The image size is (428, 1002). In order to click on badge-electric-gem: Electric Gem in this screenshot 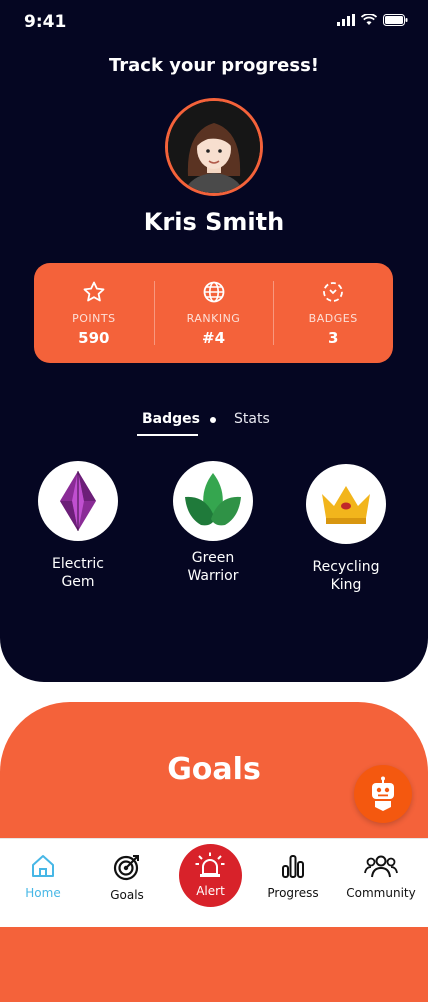, I will do `click(78, 526)`.